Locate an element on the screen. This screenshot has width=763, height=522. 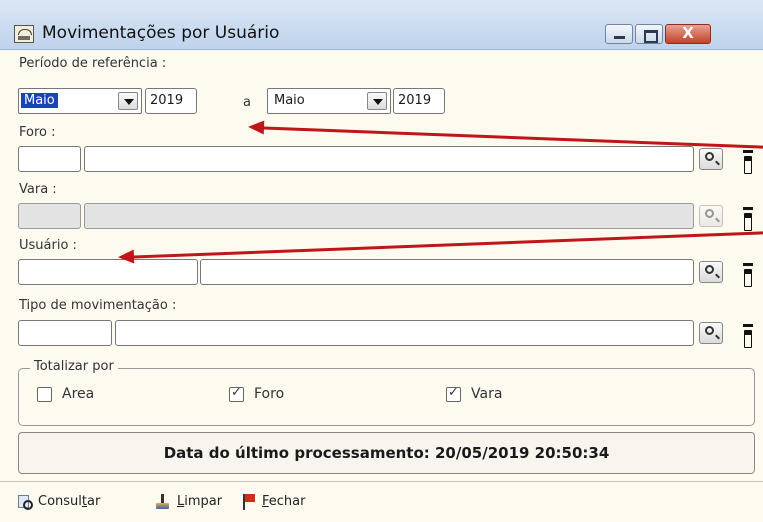
vara-label: Vara : is located at coordinates (38, 189).